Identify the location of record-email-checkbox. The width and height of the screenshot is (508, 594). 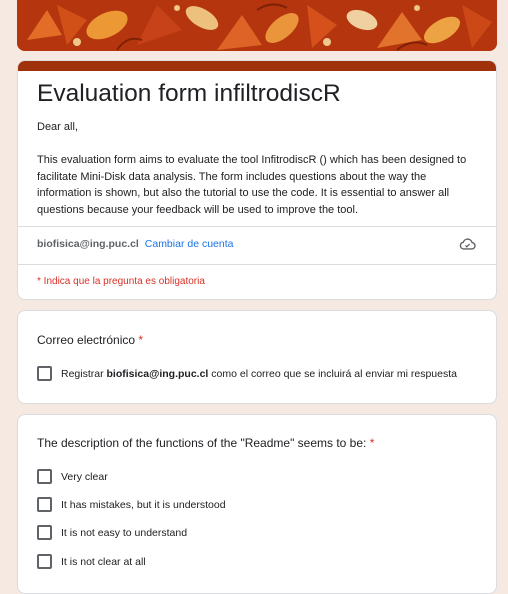
(44, 373).